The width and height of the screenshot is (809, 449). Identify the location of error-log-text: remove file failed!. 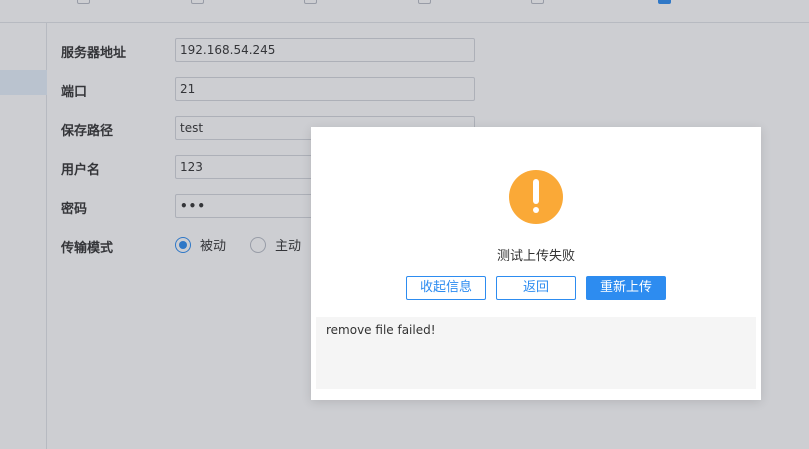
(381, 330).